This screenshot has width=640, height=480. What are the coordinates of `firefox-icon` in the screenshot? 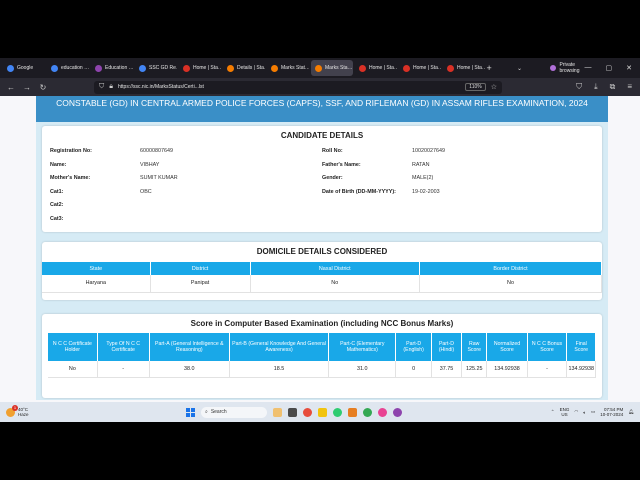 It's located at (307, 412).